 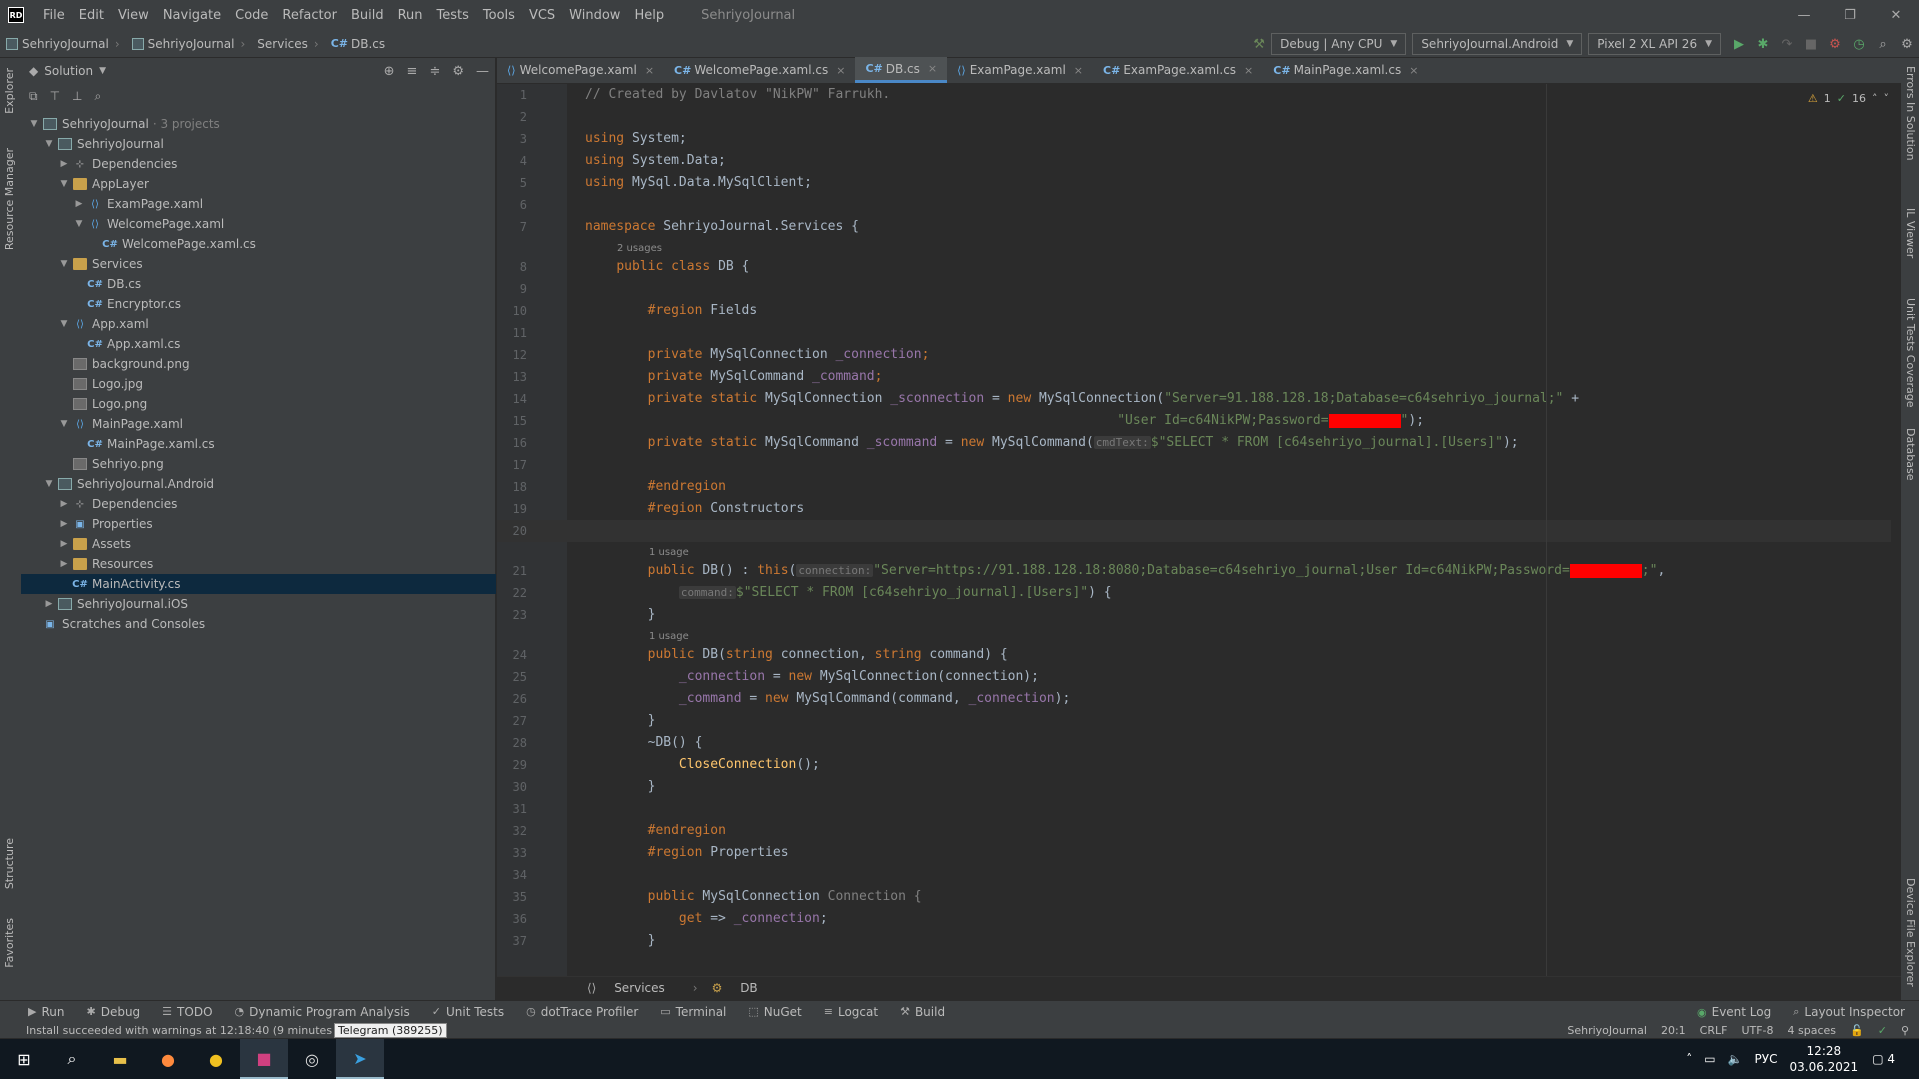 I want to click on tool-logcat: ≡ Logcat, so click(x=851, y=1012).